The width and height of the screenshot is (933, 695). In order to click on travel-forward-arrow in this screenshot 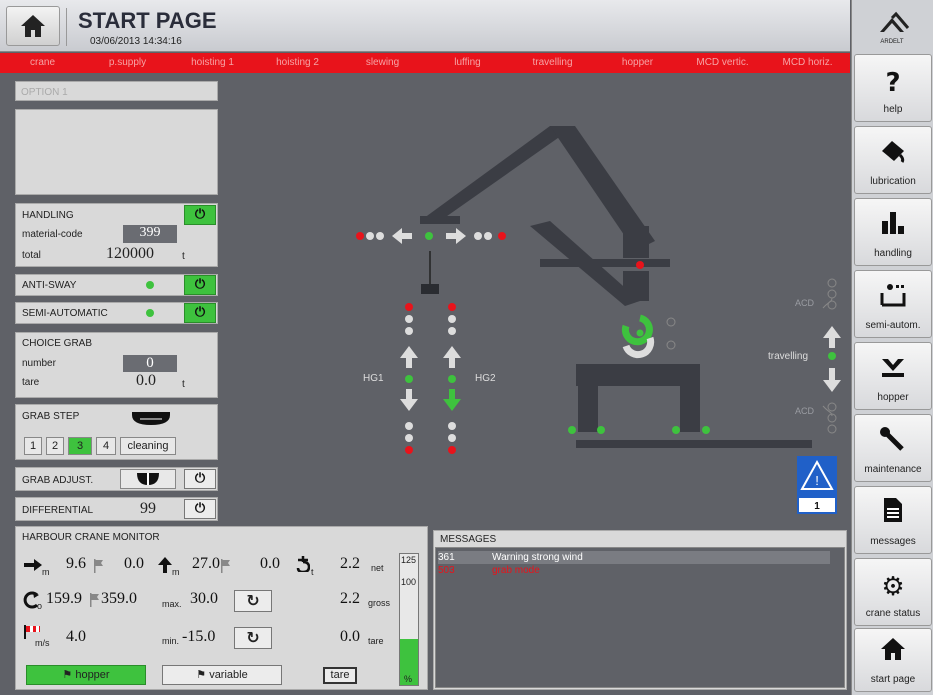, I will do `click(832, 337)`.